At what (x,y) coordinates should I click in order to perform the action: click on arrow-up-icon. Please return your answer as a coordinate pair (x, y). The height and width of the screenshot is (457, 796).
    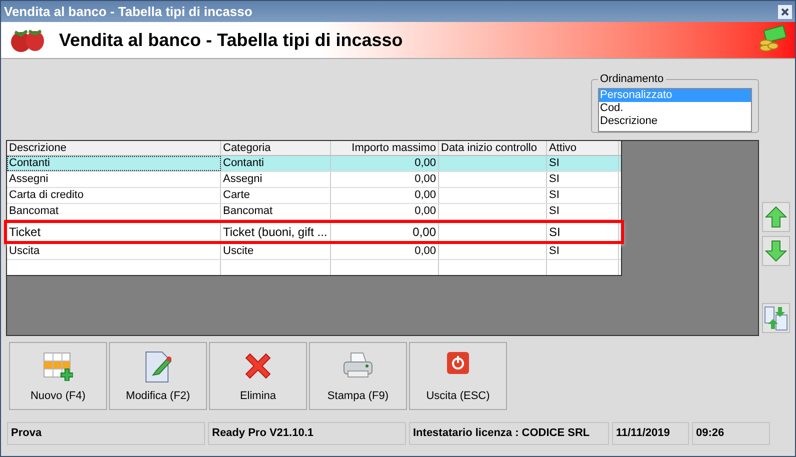
    Looking at the image, I should click on (776, 217).